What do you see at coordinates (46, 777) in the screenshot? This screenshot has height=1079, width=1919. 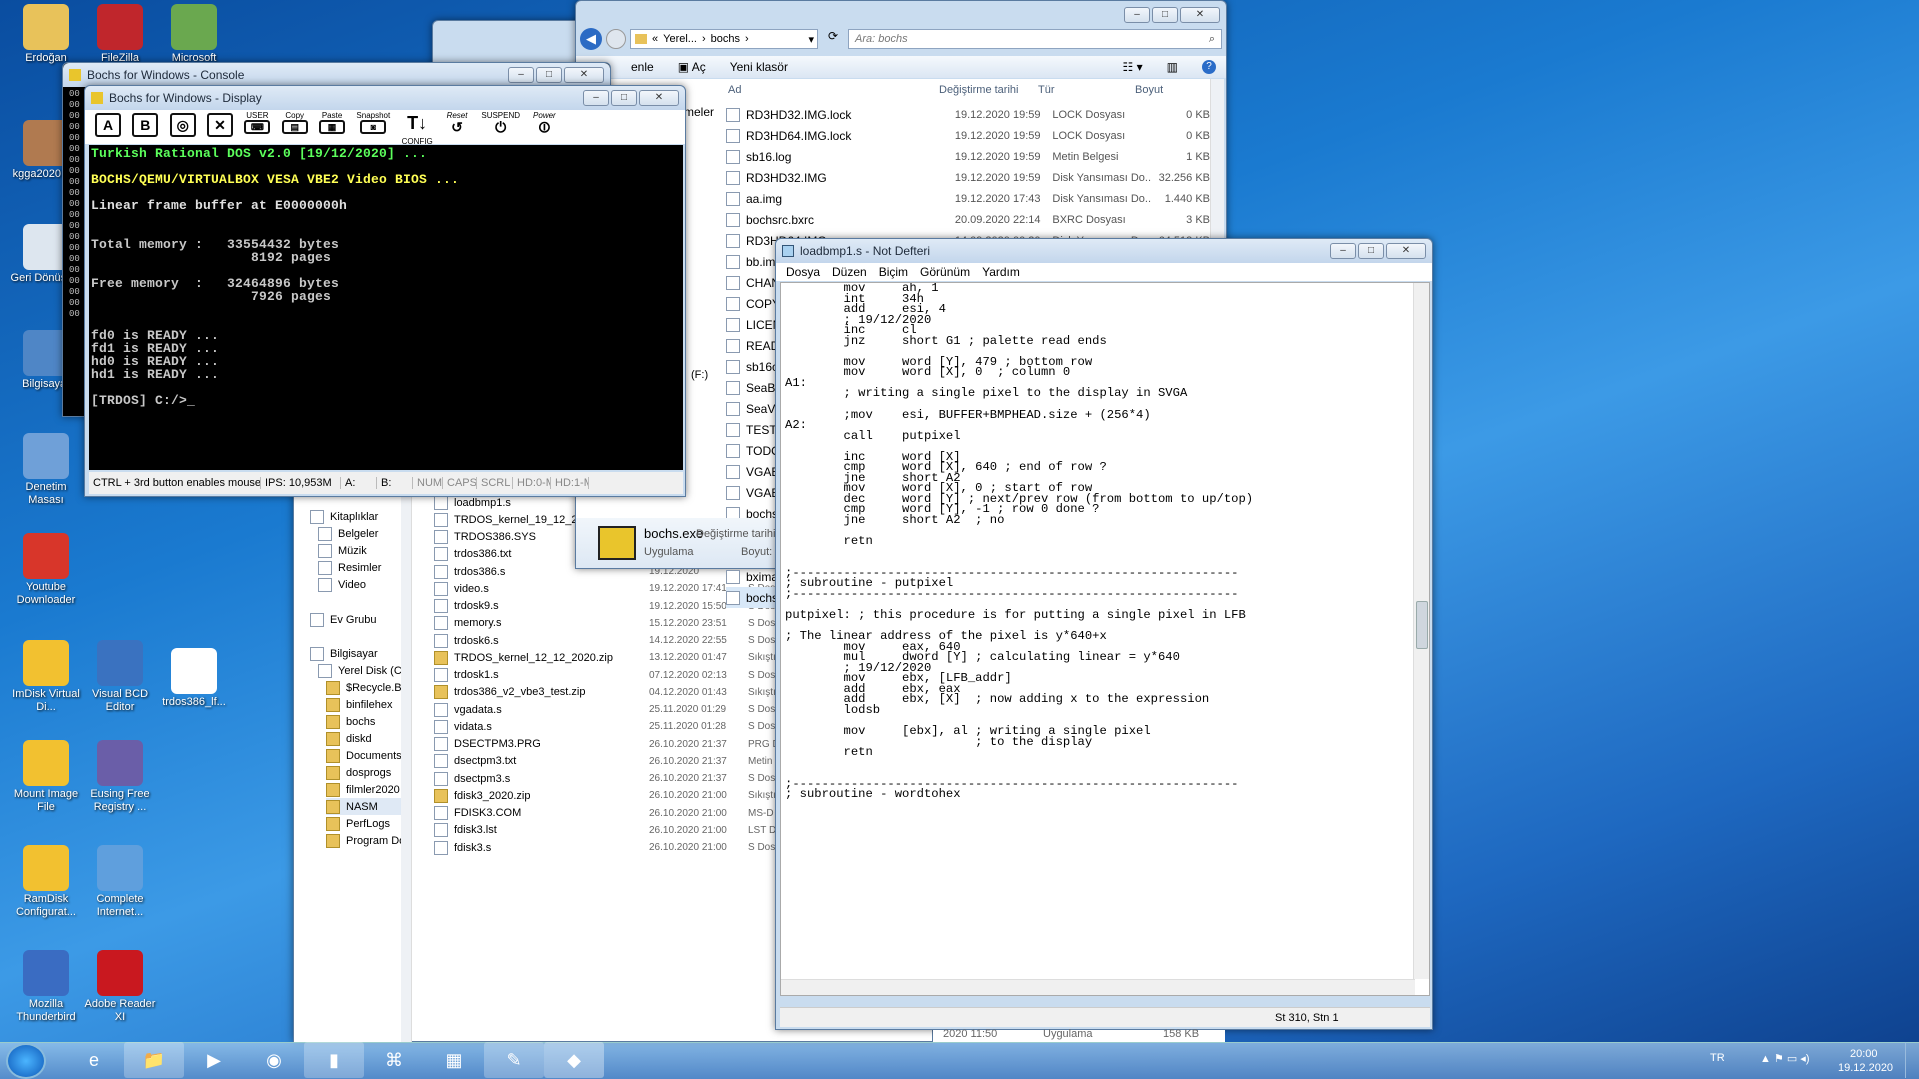 I see `desktop-icon: Mount Image File` at bounding box center [46, 777].